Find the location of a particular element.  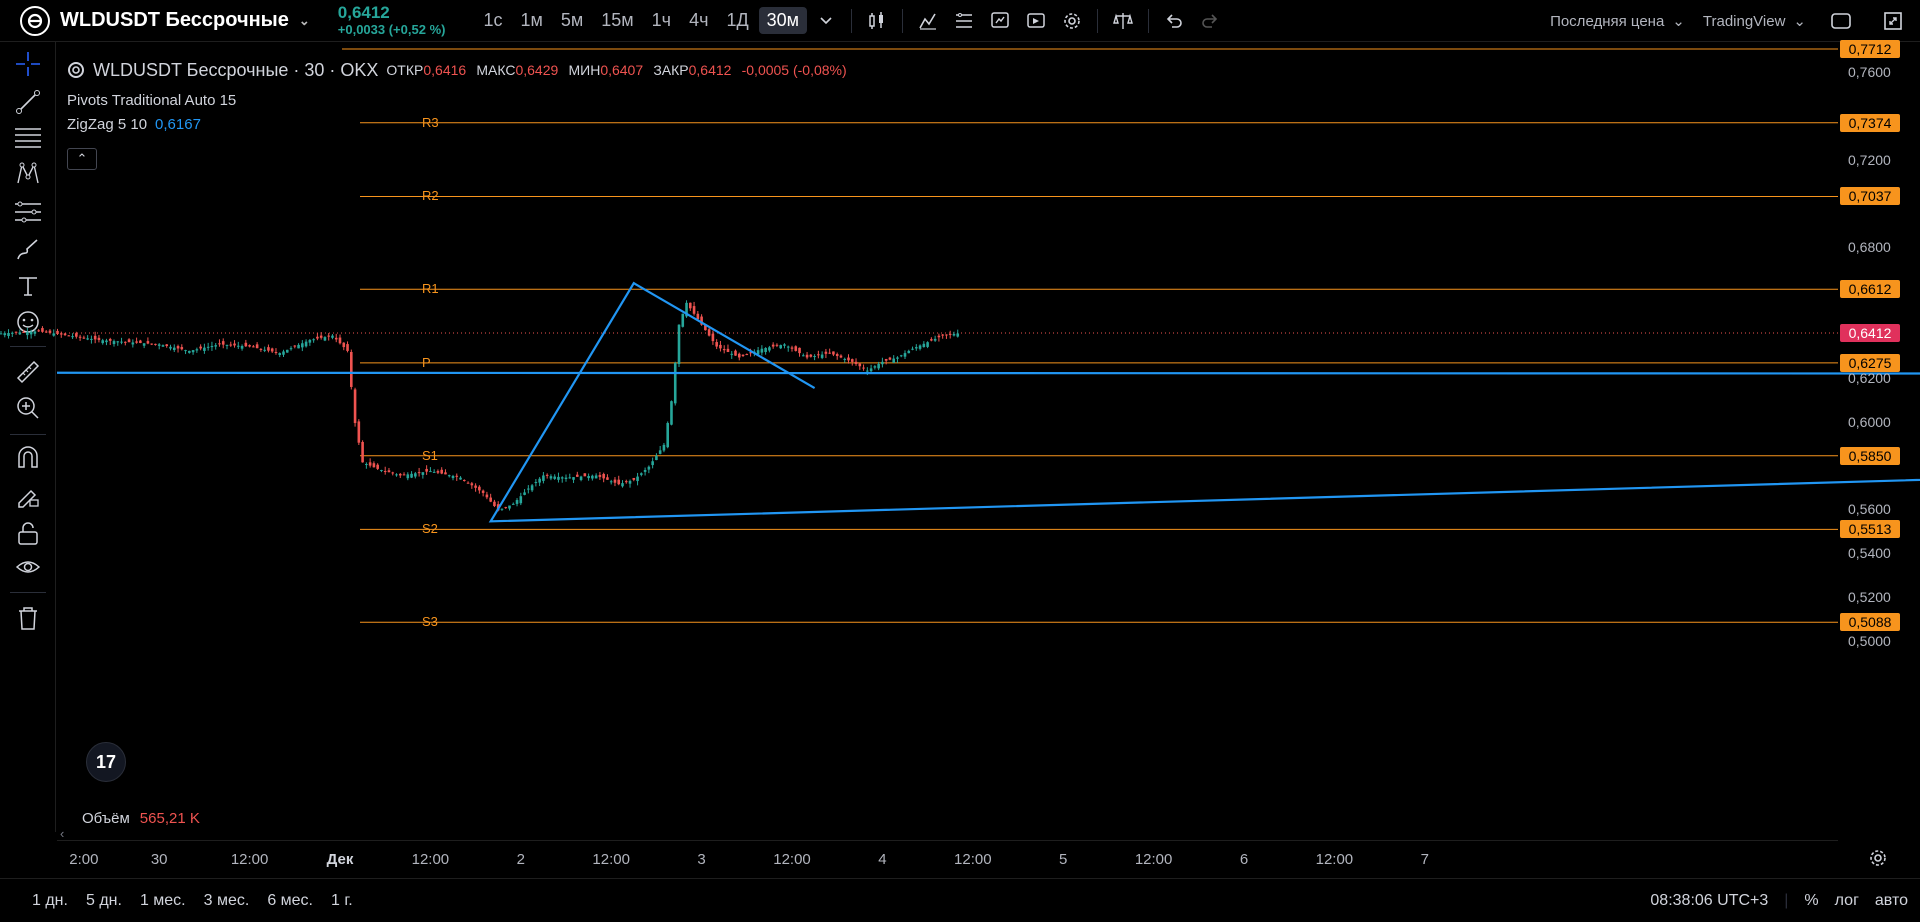

log-scale-toggle: лог is located at coordinates (1847, 901).